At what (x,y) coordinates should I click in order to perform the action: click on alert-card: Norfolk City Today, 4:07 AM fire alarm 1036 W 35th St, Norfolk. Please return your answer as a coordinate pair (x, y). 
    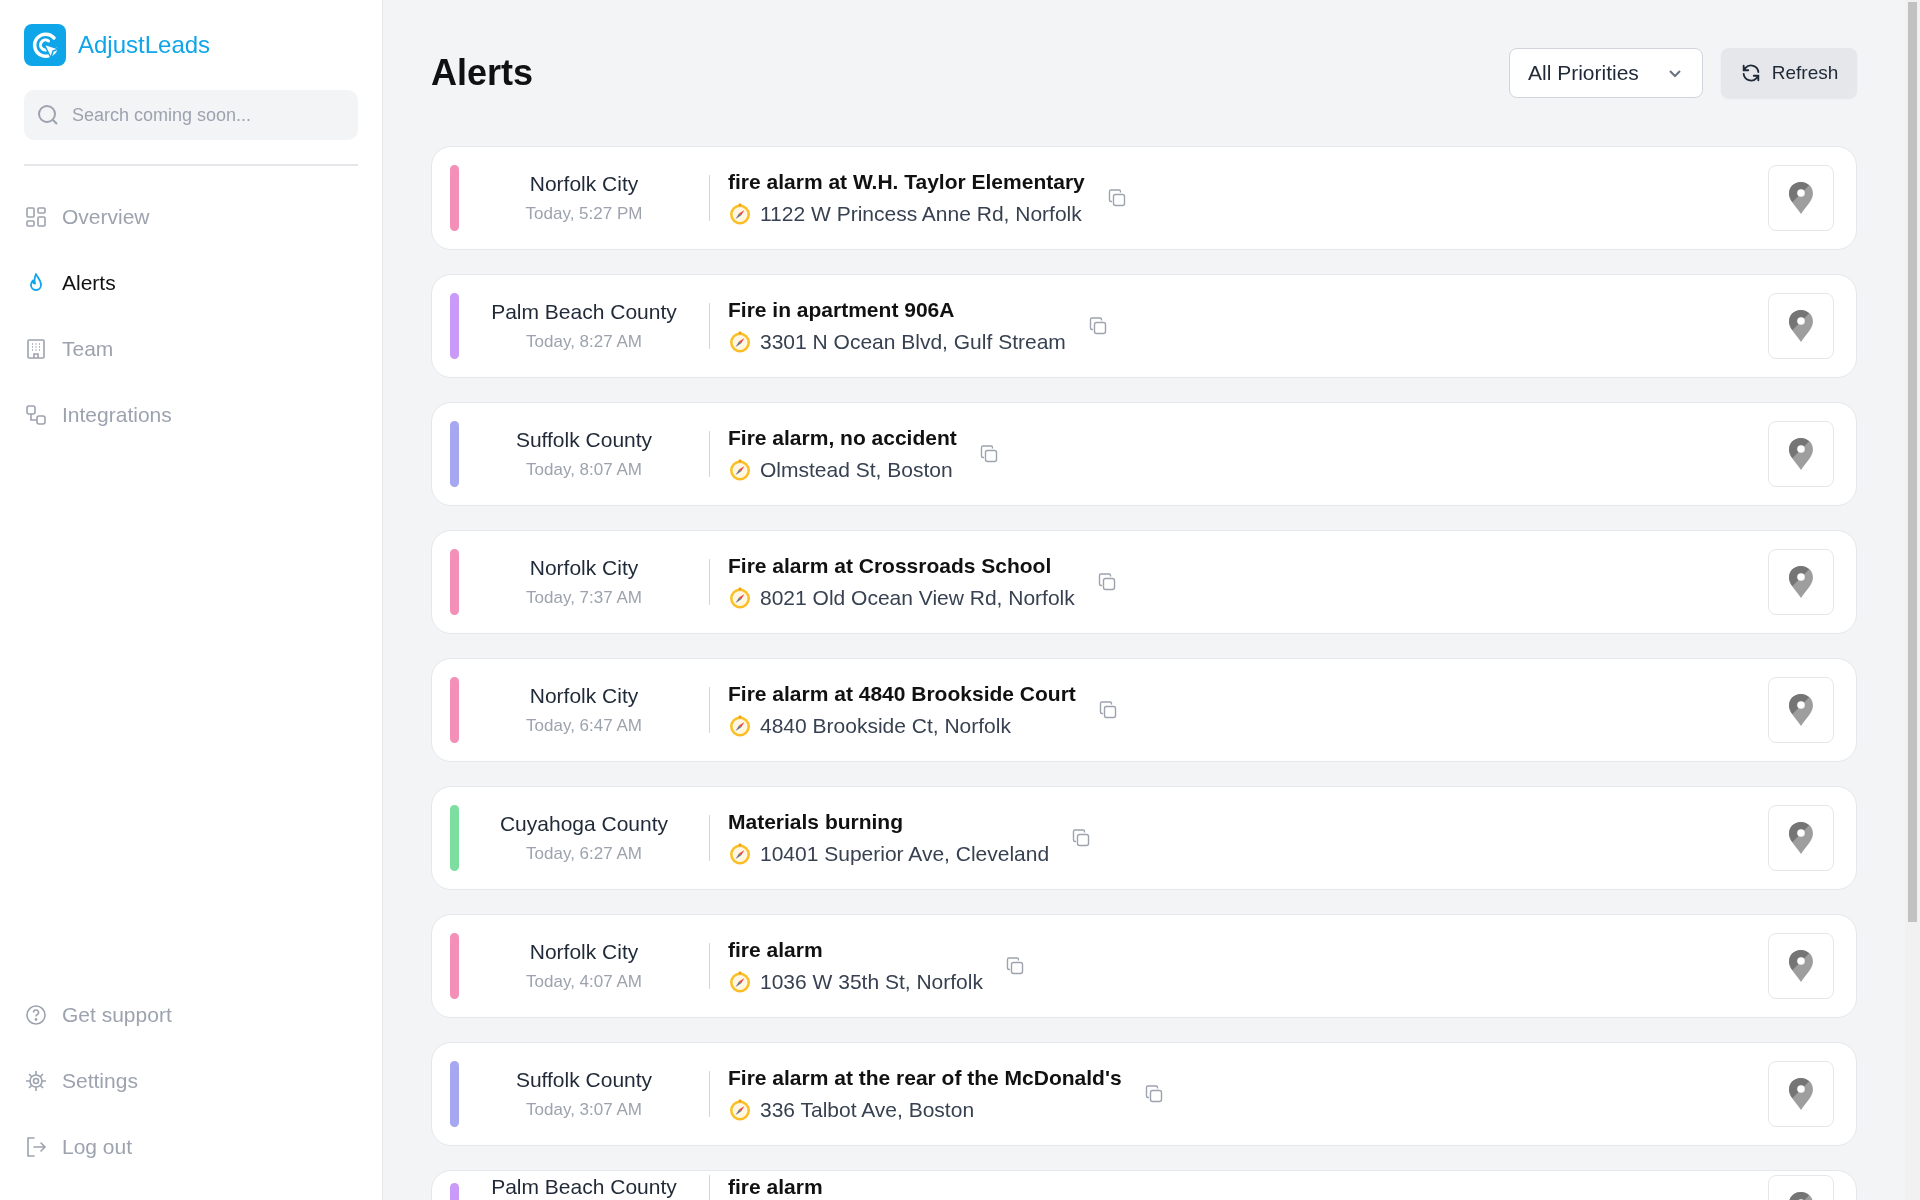
    Looking at the image, I should click on (1144, 966).